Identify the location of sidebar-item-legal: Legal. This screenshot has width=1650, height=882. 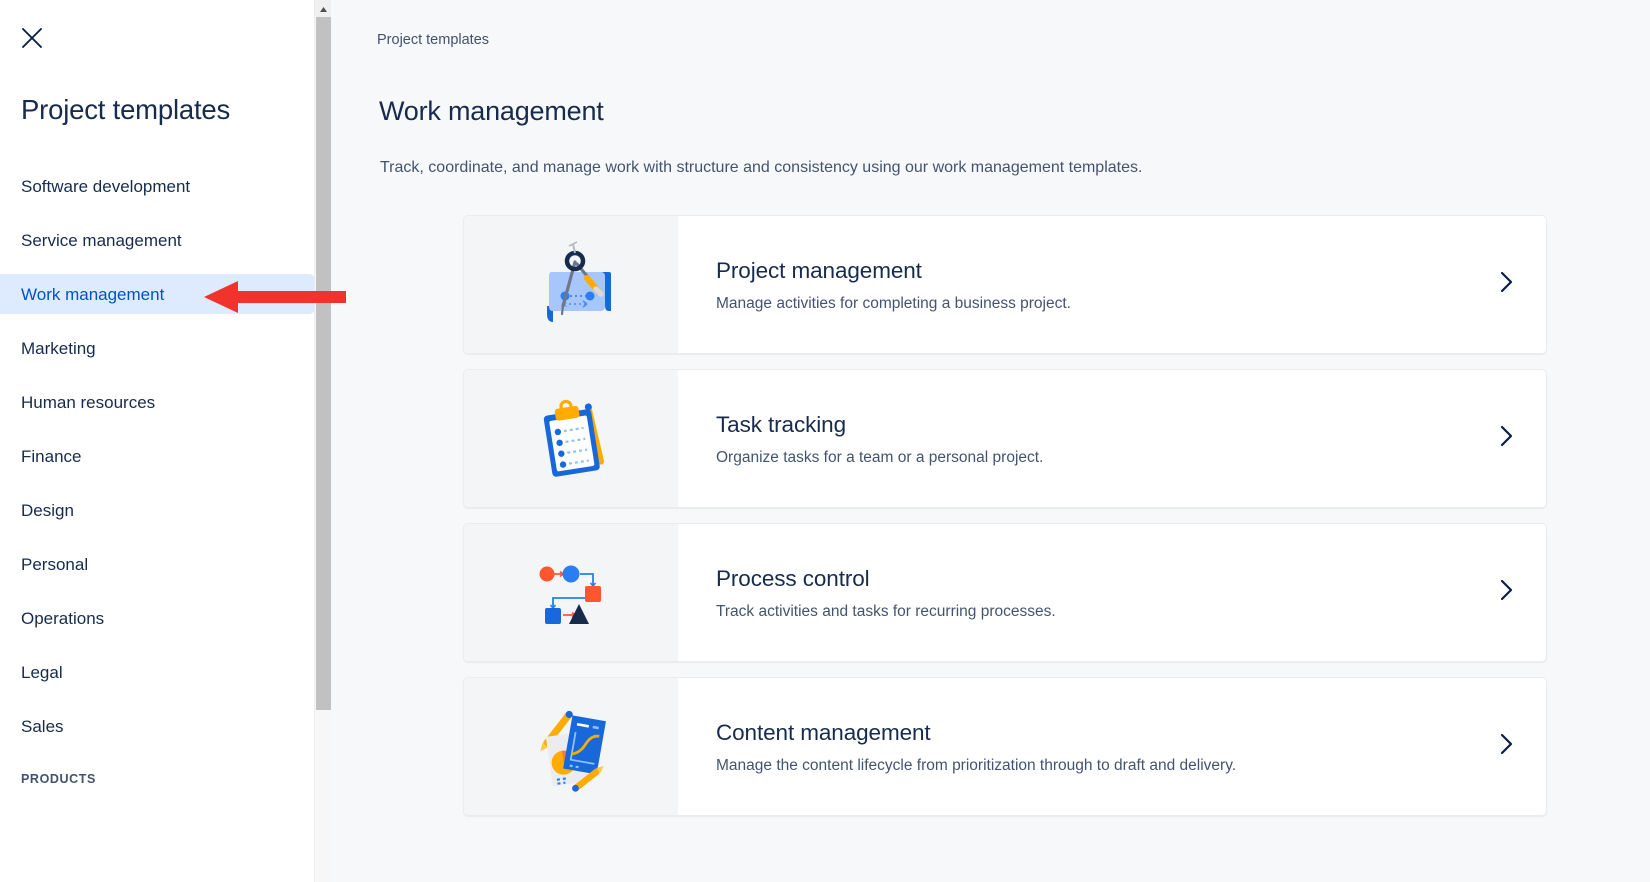
(157, 672).